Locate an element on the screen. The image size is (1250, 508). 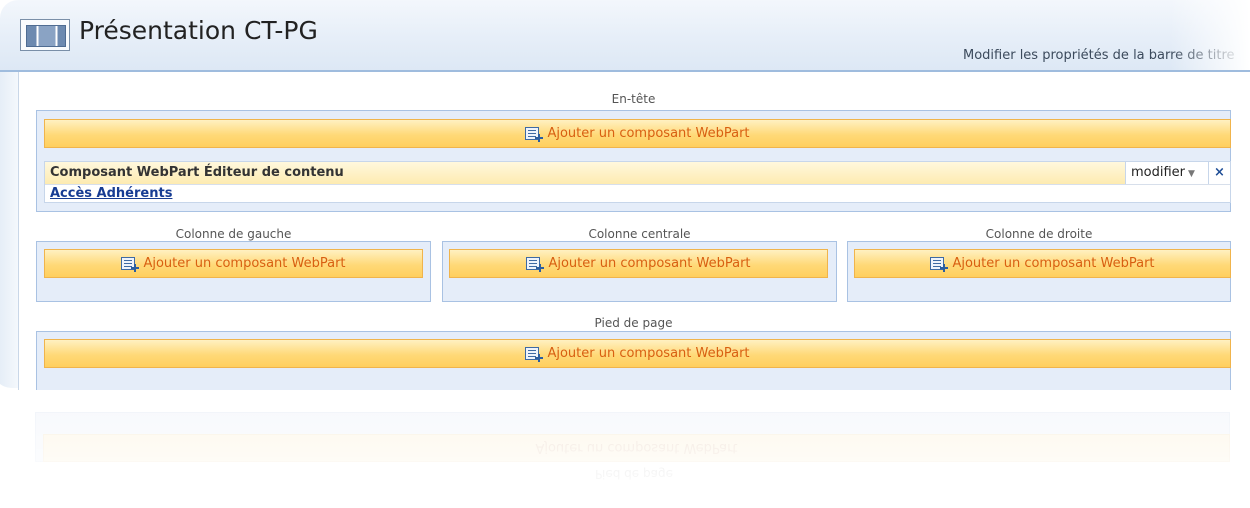
zone-label-left: Colonne de gauche is located at coordinates (233, 234).